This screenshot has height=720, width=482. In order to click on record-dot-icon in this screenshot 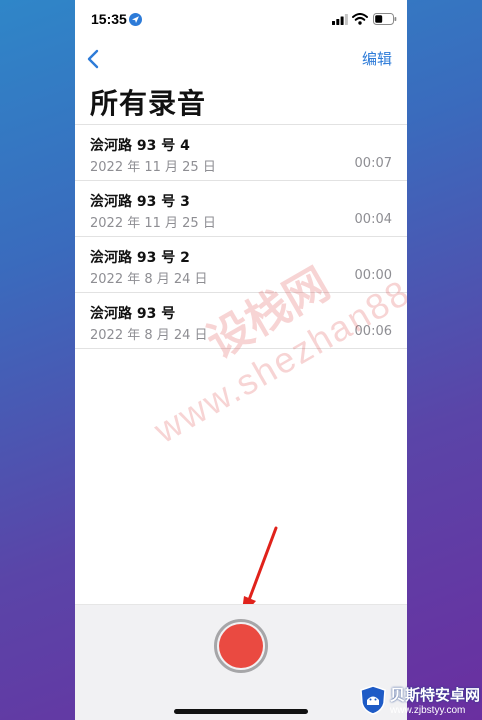, I will do `click(241, 646)`.